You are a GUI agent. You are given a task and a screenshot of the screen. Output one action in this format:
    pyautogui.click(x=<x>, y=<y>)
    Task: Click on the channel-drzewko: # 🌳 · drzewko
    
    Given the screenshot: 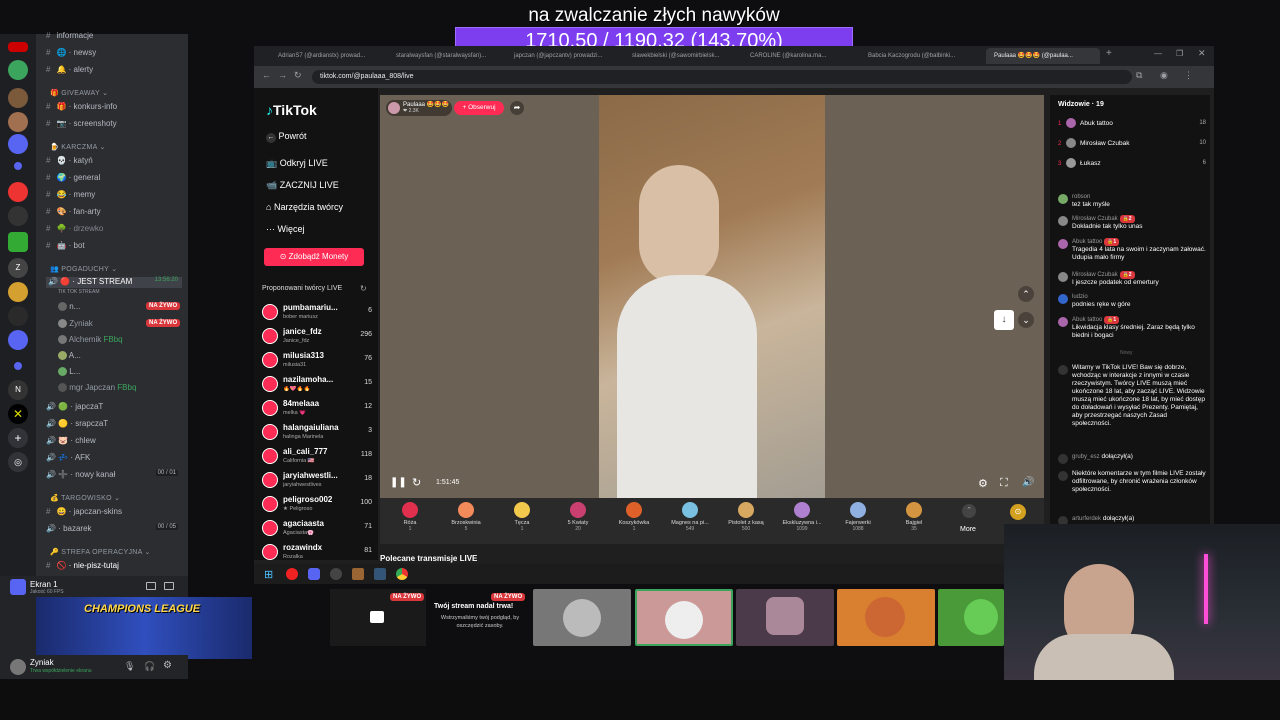 What is the action you would take?
    pyautogui.click(x=74, y=228)
    